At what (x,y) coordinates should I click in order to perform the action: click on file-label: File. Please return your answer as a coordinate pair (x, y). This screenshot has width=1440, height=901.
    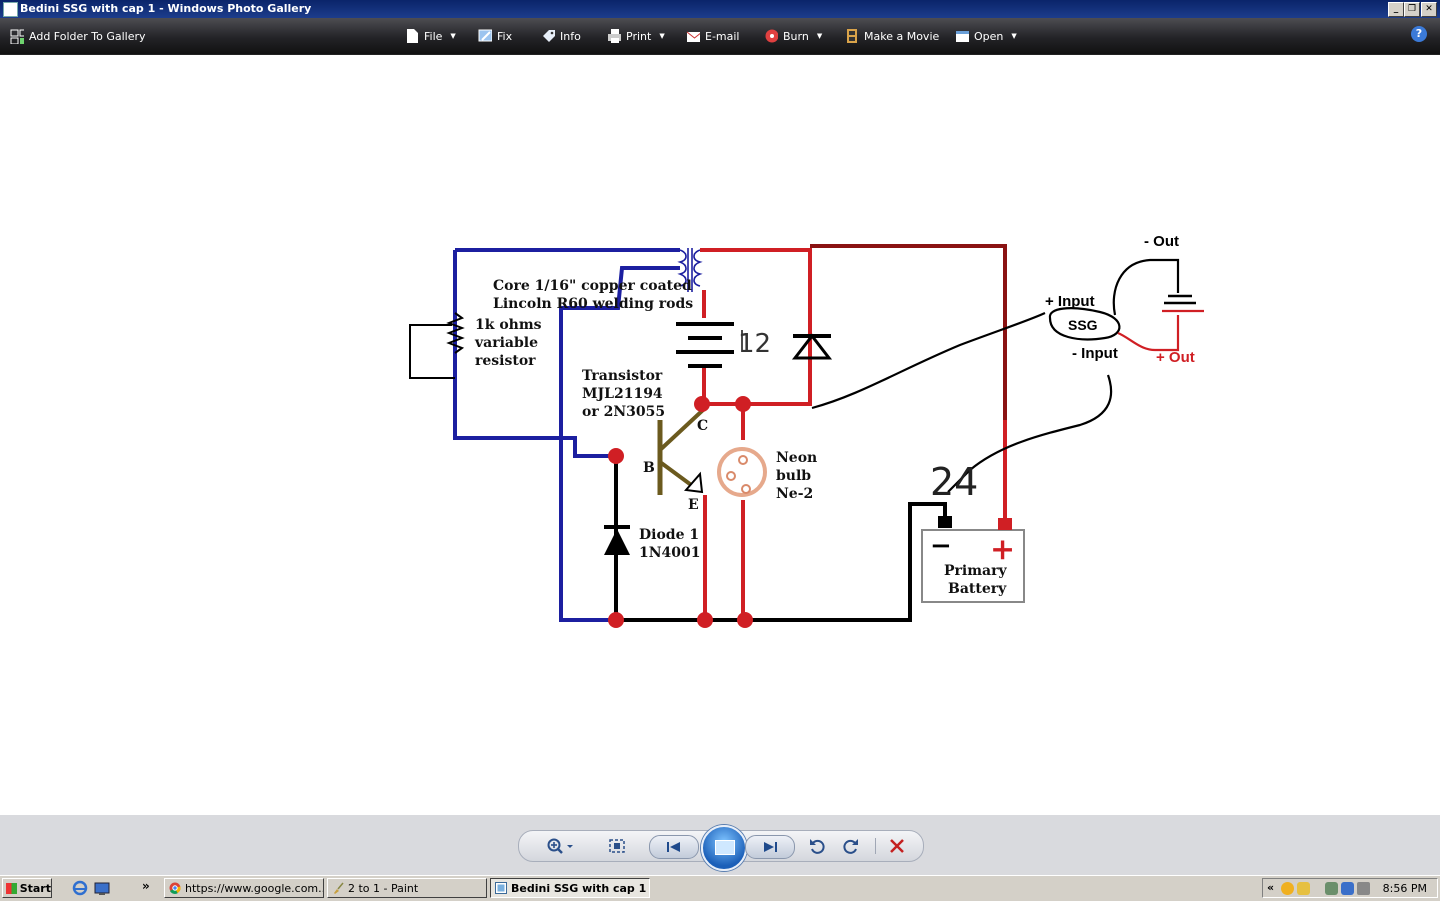
    Looking at the image, I should click on (433, 36).